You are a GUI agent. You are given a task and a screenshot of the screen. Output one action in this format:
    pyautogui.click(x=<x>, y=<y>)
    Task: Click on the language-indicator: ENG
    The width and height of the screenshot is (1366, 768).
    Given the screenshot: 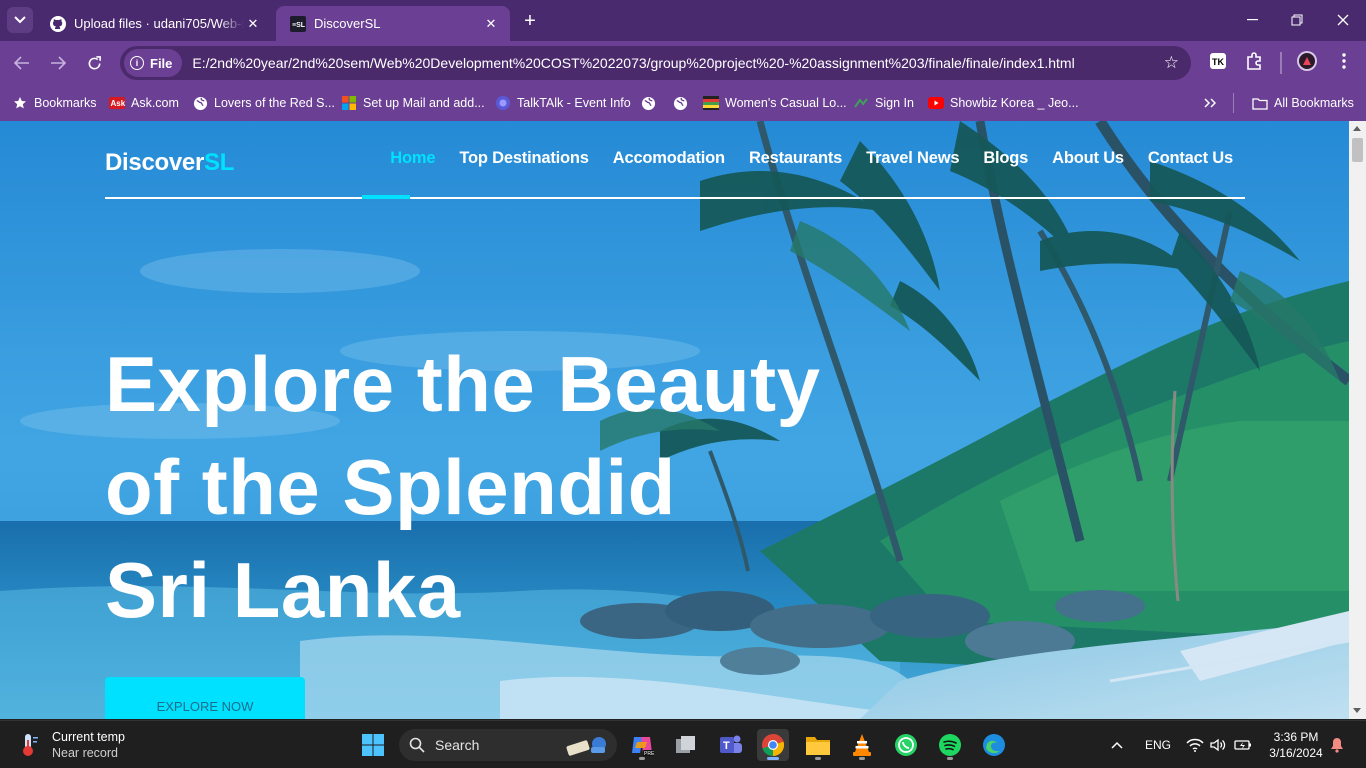 What is the action you would take?
    pyautogui.click(x=1158, y=745)
    